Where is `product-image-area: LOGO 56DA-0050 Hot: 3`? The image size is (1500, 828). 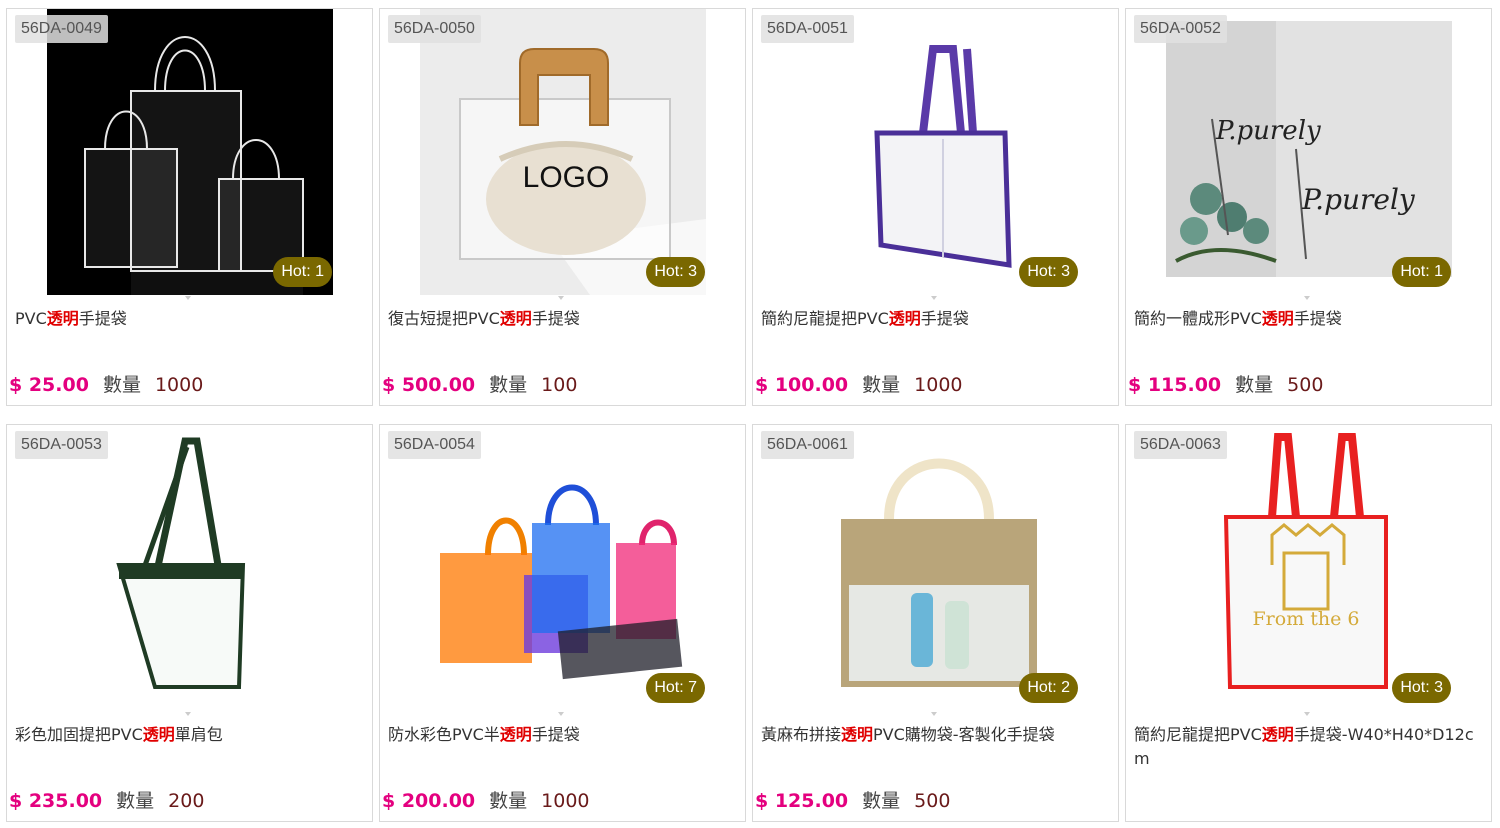
product-image-area: LOGO 56DA-0050 Hot: 3 is located at coordinates (562, 152).